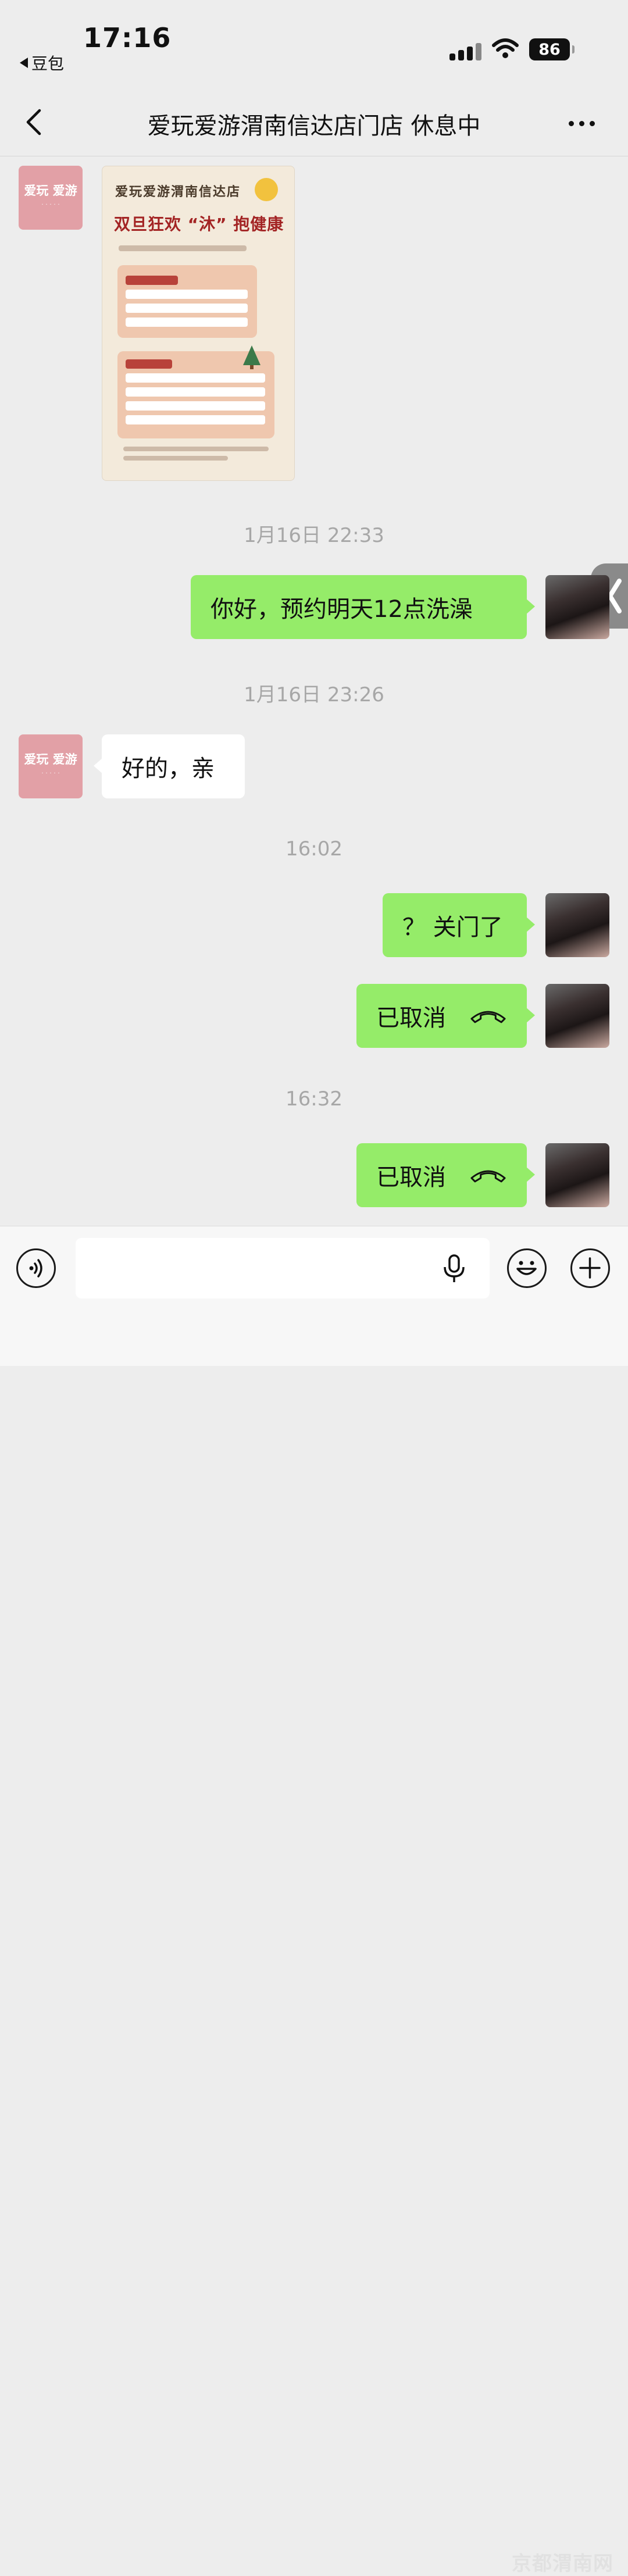 This screenshot has width=628, height=2576. I want to click on back-chevron-icon, so click(35, 122).